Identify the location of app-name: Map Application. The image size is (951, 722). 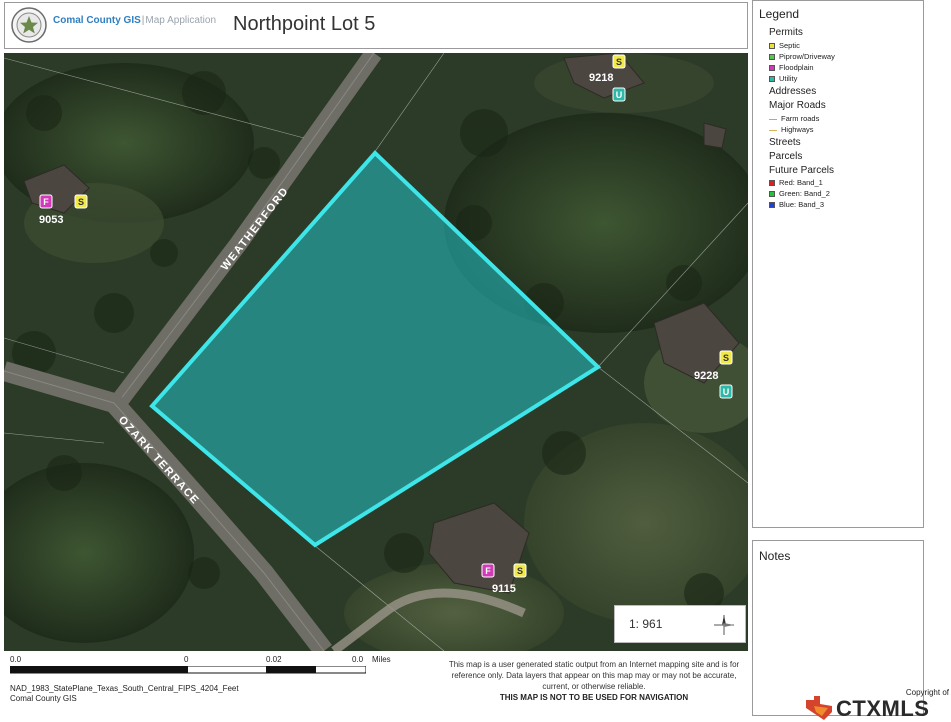
(181, 20).